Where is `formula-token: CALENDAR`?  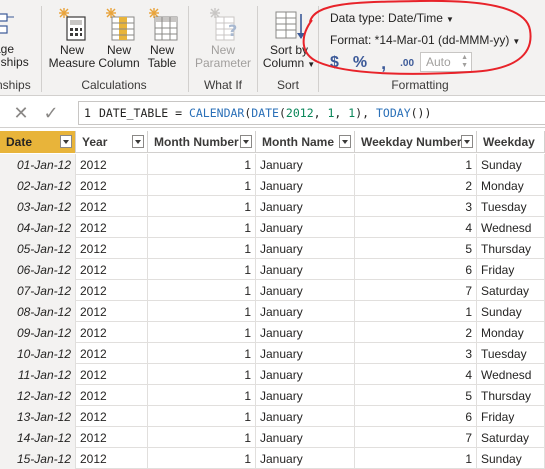
formula-token: CALENDAR is located at coordinates (216, 113).